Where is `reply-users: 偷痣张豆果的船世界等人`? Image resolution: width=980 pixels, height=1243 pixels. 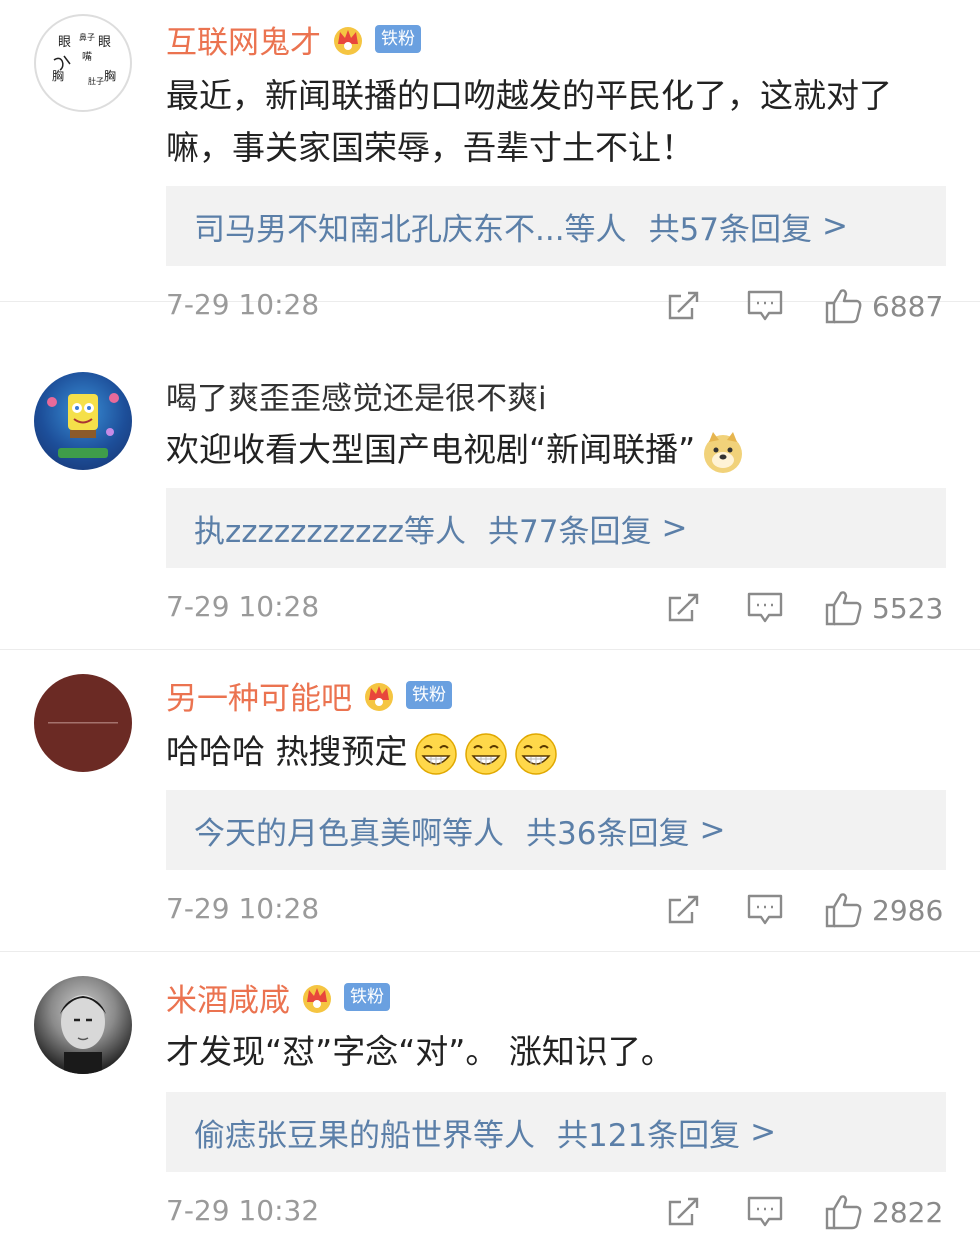 reply-users: 偷痣张豆果的船世界等人 is located at coordinates (364, 1135).